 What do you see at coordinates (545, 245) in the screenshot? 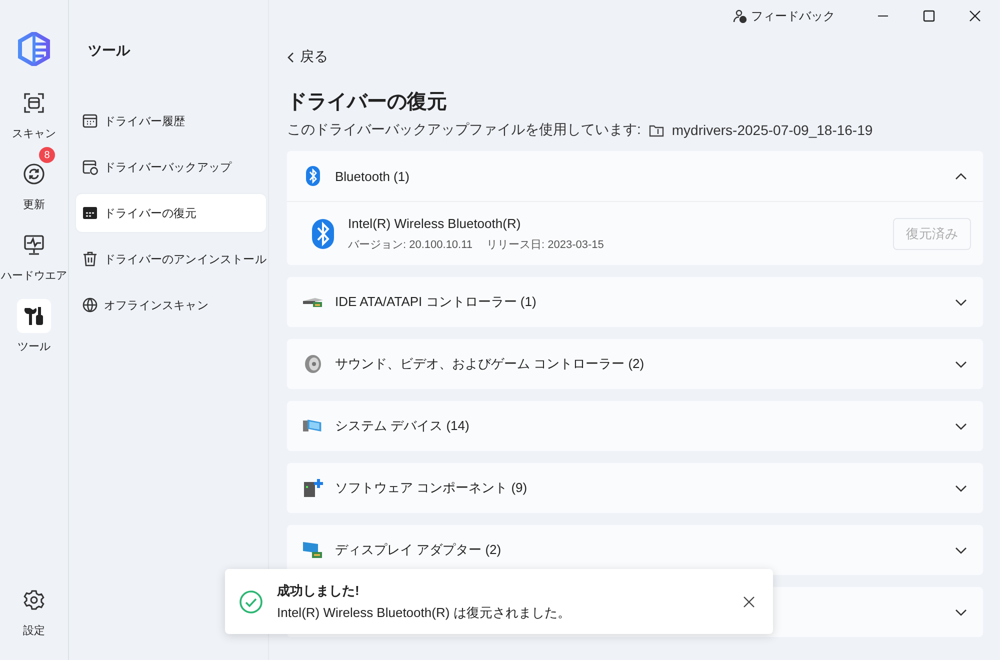
I see `release-date: リリース日: 2023-03-15` at bounding box center [545, 245].